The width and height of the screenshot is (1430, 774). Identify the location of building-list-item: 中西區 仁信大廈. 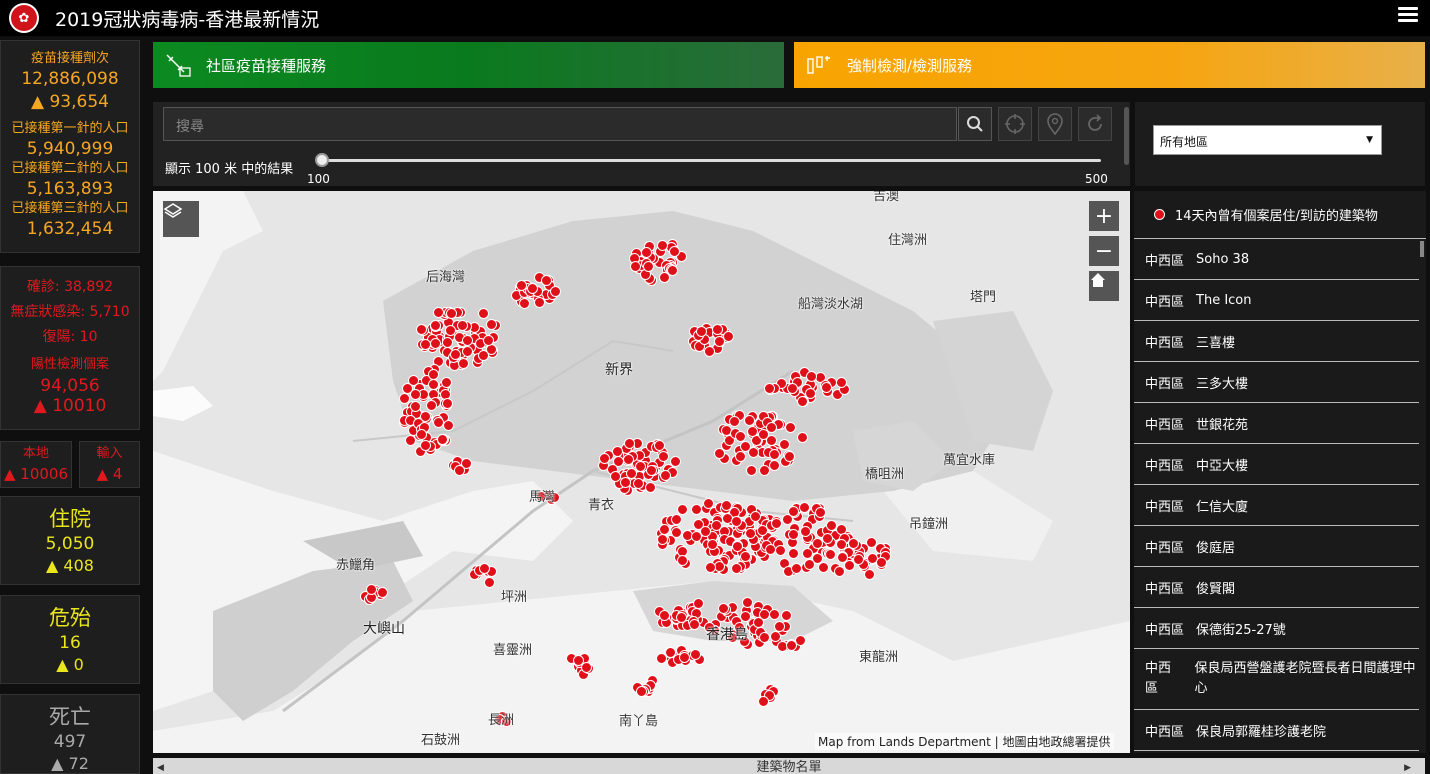
(1276, 505).